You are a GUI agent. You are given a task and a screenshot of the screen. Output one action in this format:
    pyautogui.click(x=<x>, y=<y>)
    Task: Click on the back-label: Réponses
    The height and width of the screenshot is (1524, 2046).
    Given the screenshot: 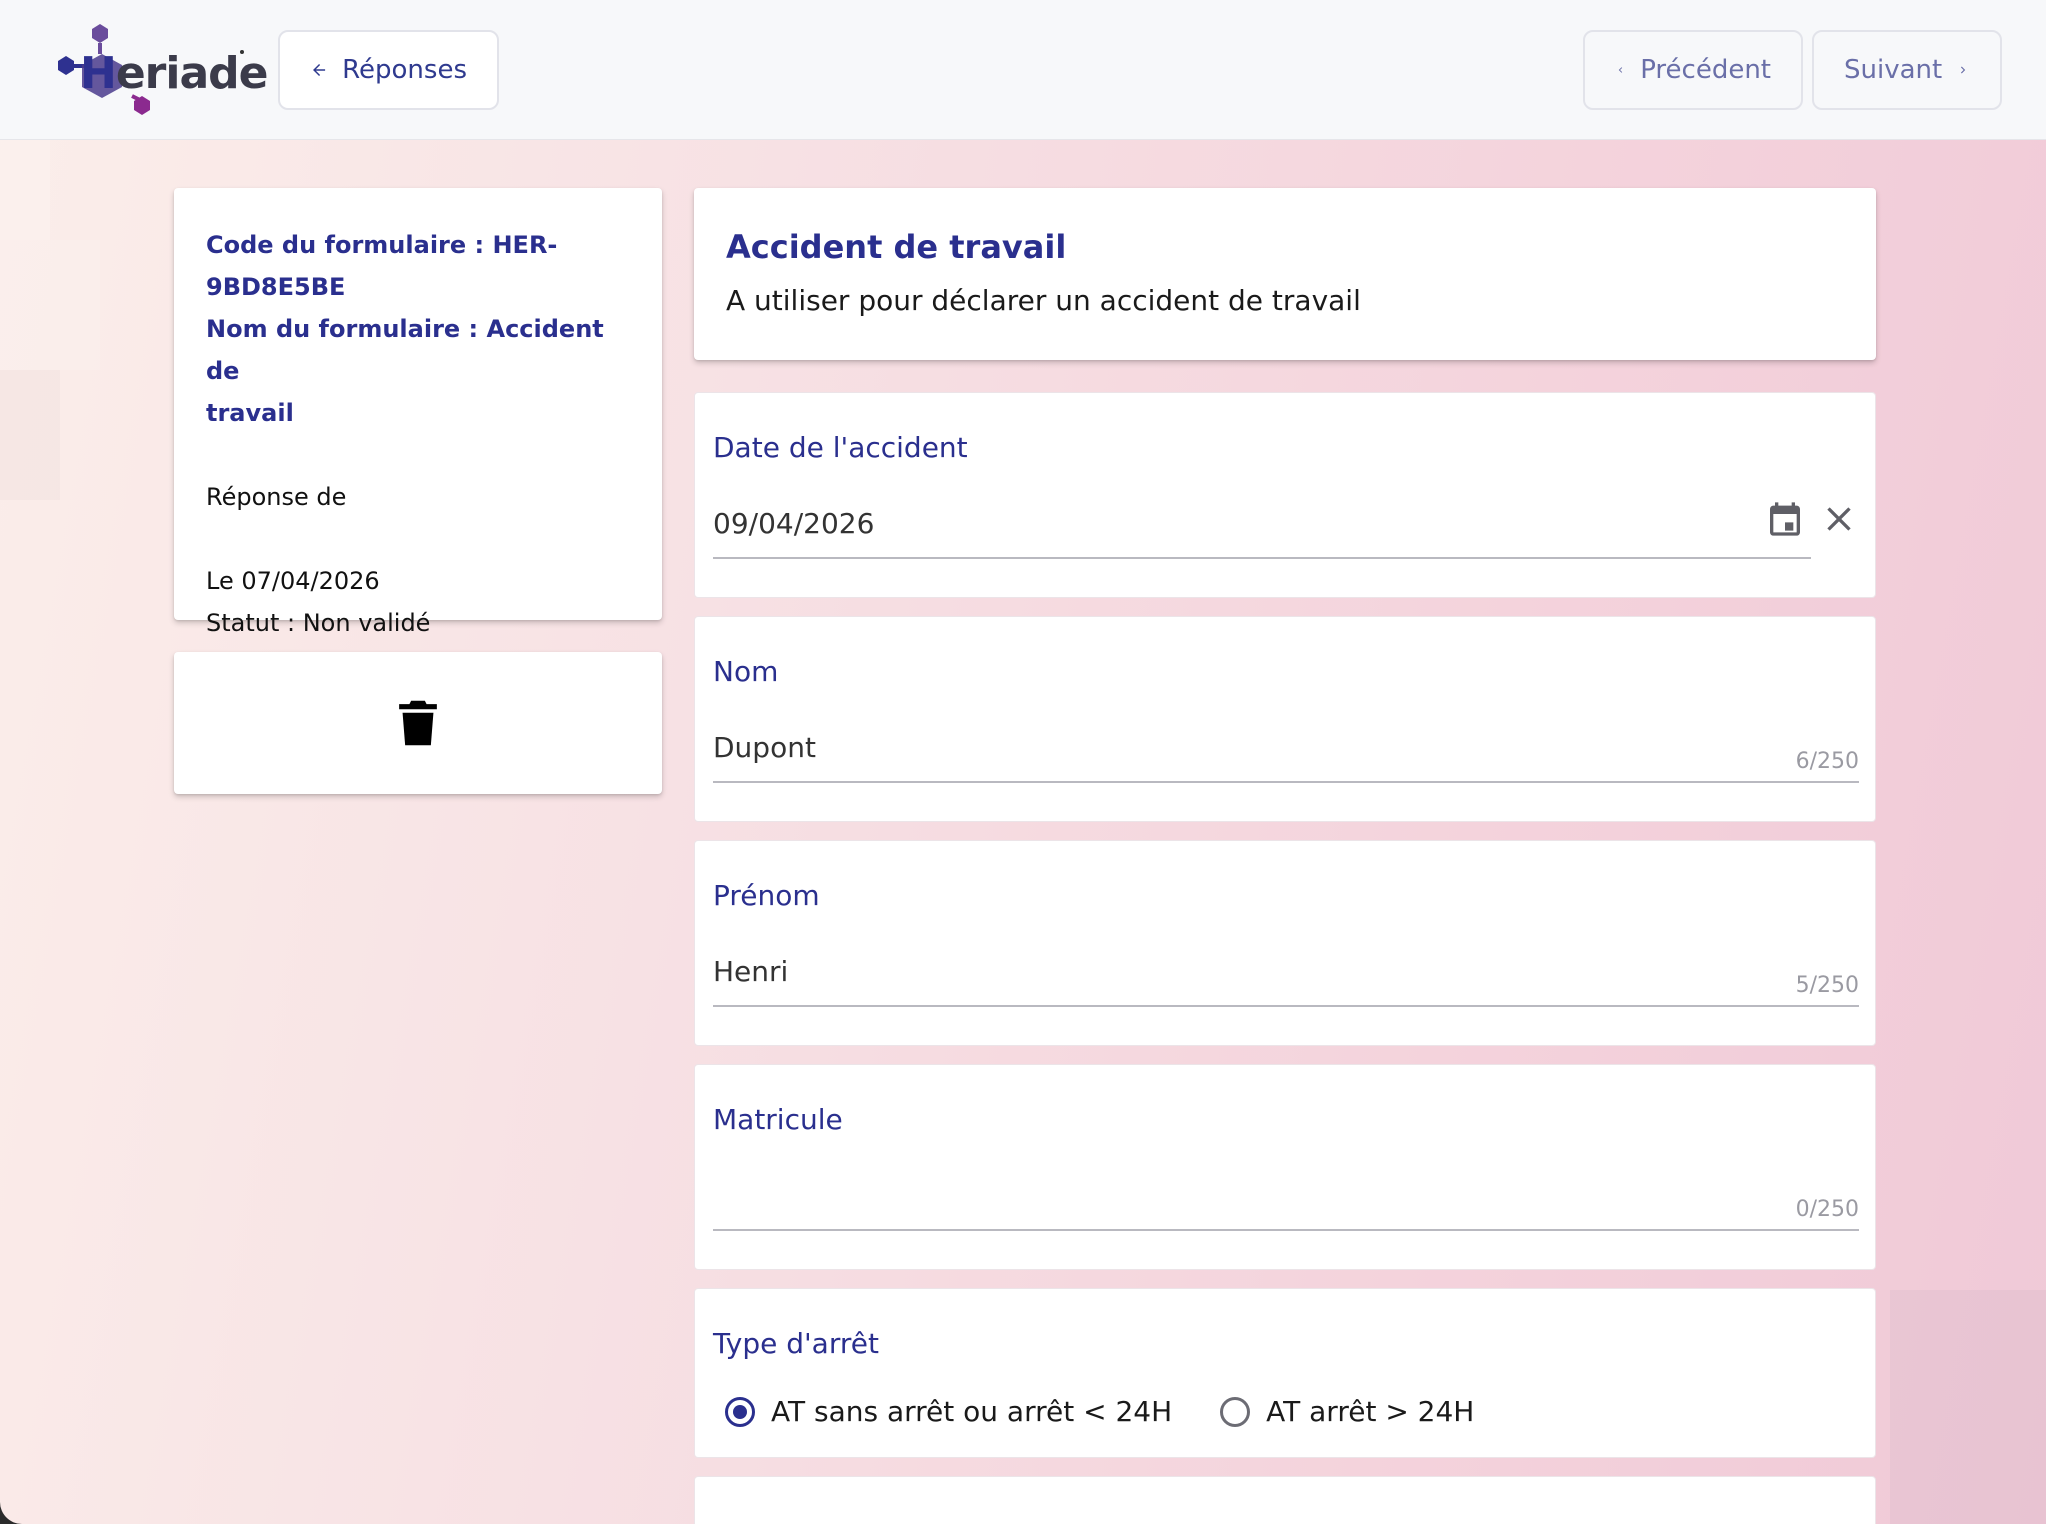 What is the action you would take?
    pyautogui.click(x=404, y=70)
    